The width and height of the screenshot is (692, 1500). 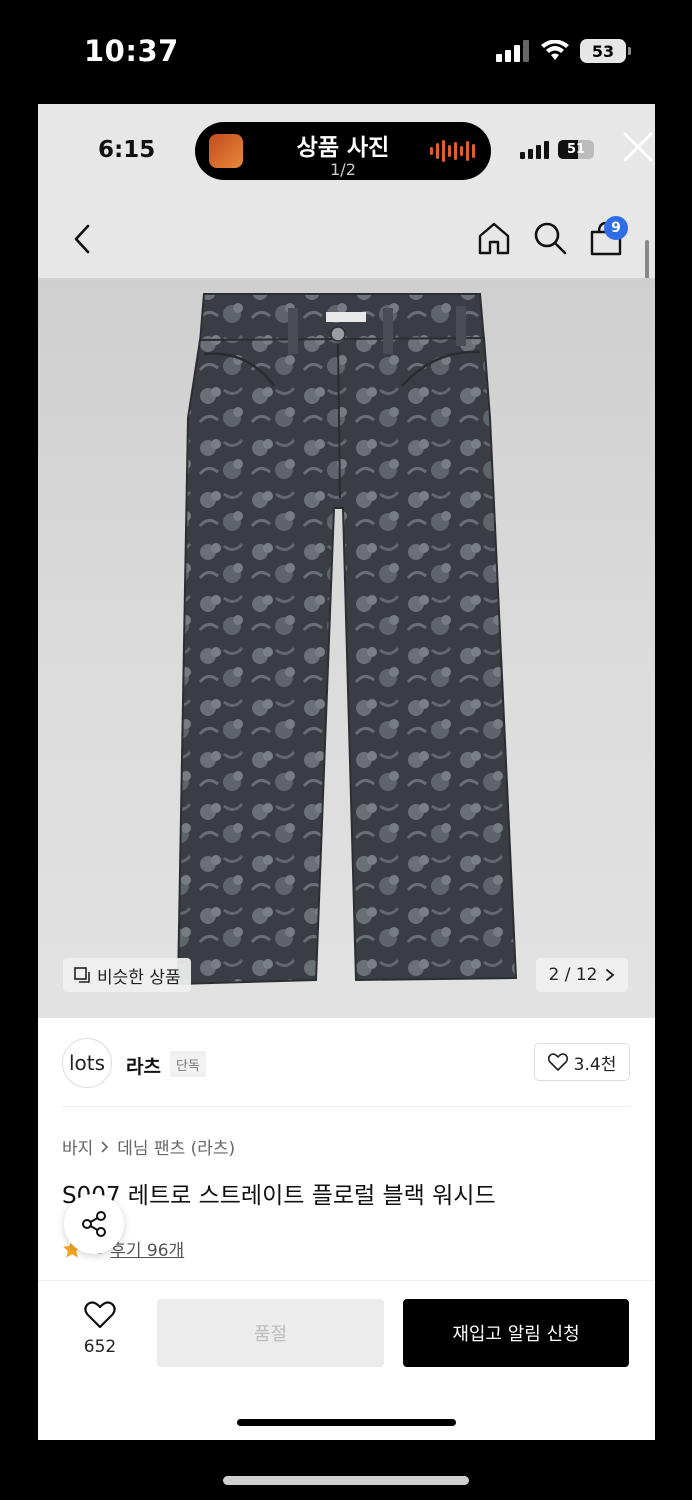 I want to click on breadcrumb-subcategory: 데님 팬츠 (라츠), so click(x=176, y=1146).